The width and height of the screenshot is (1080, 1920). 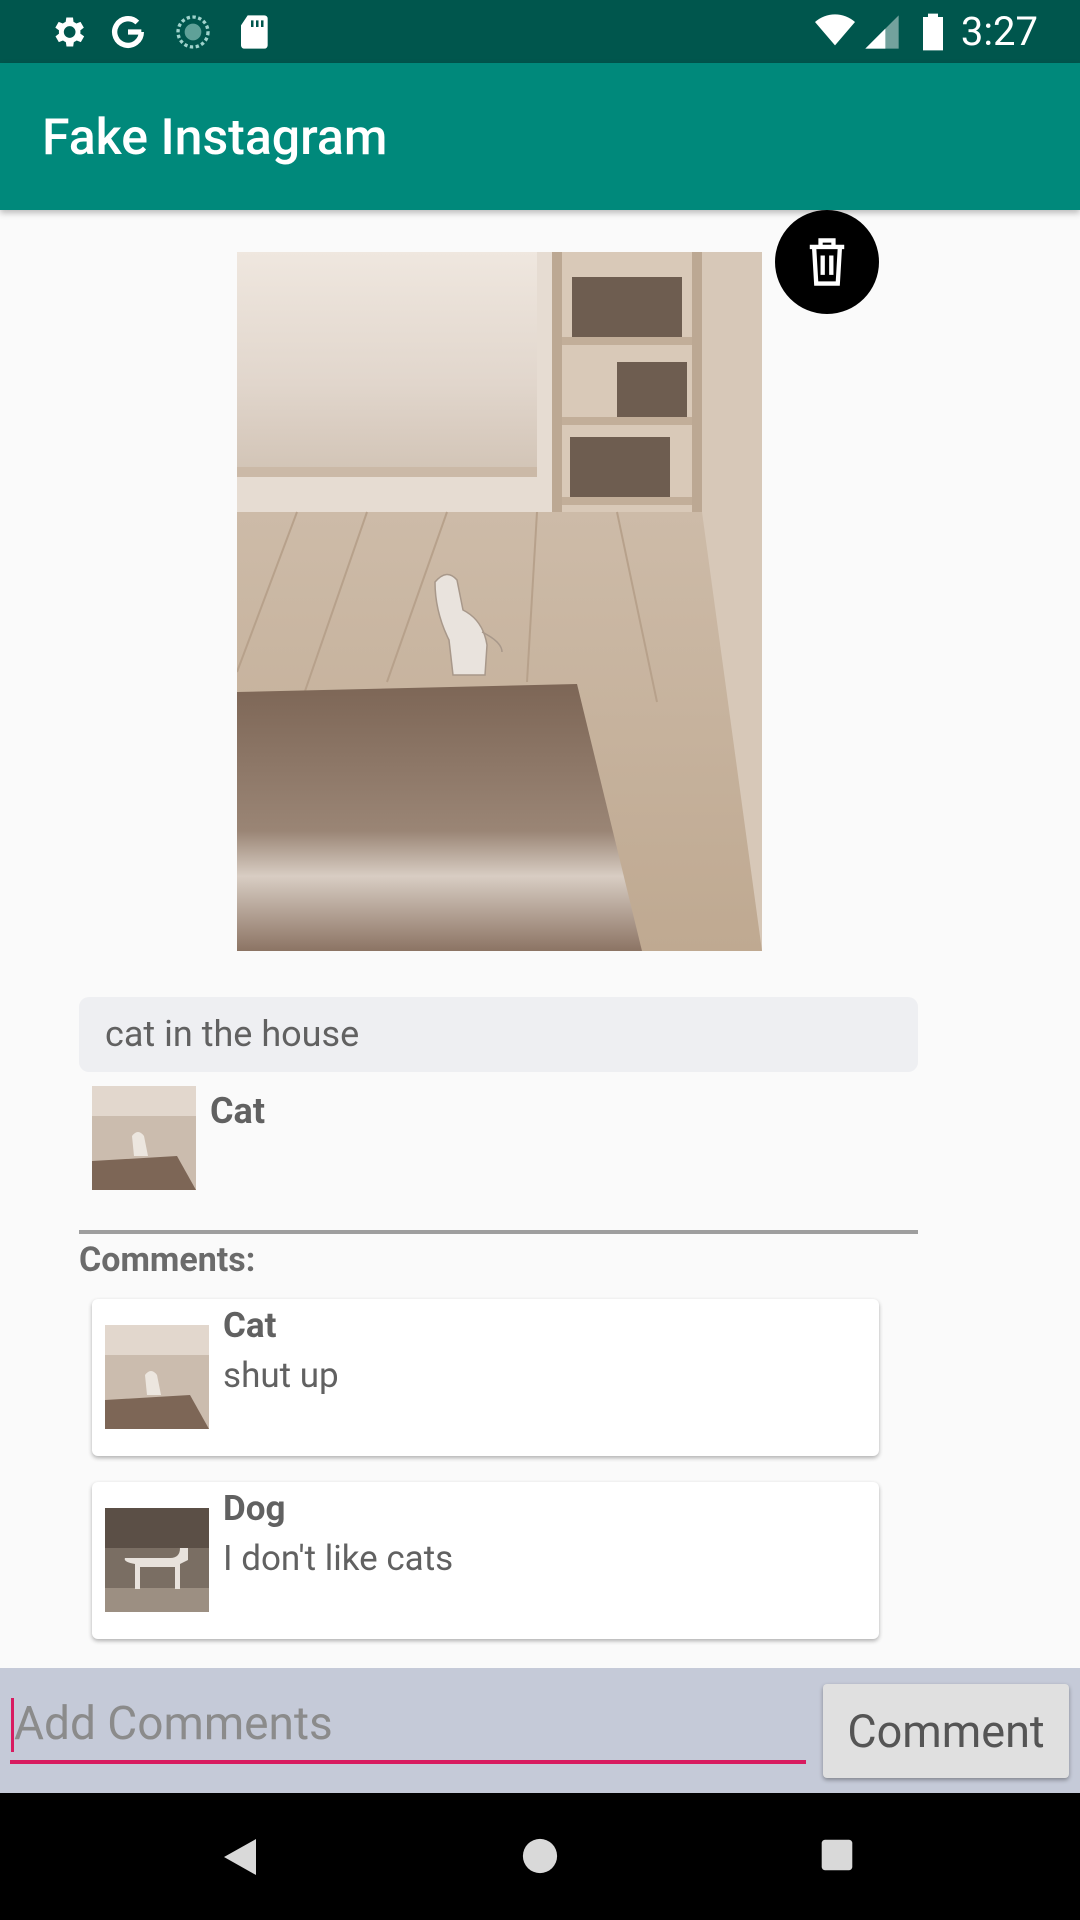 I want to click on wifi-icon, so click(x=835, y=30).